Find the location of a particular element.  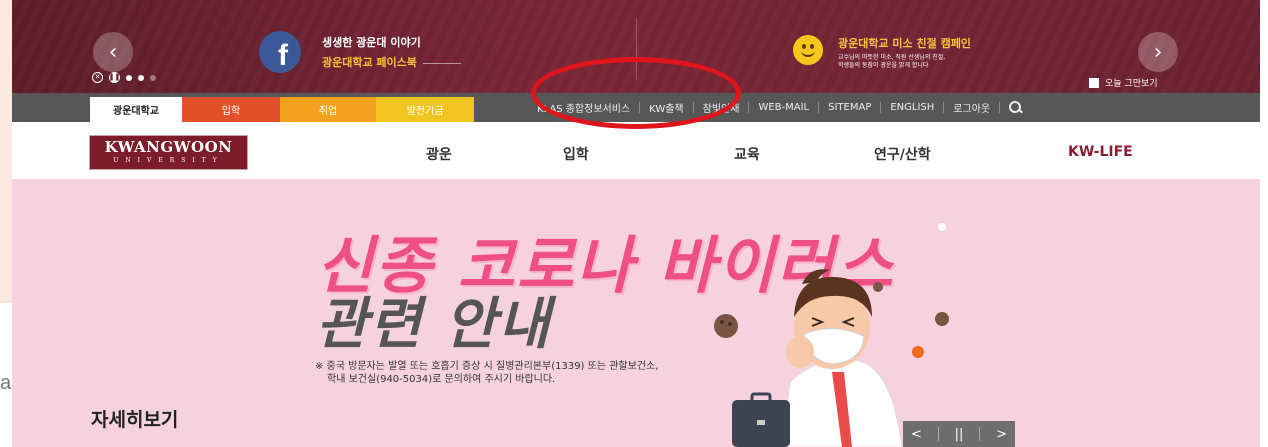

hero-prev-icon: < is located at coordinates (916, 434).